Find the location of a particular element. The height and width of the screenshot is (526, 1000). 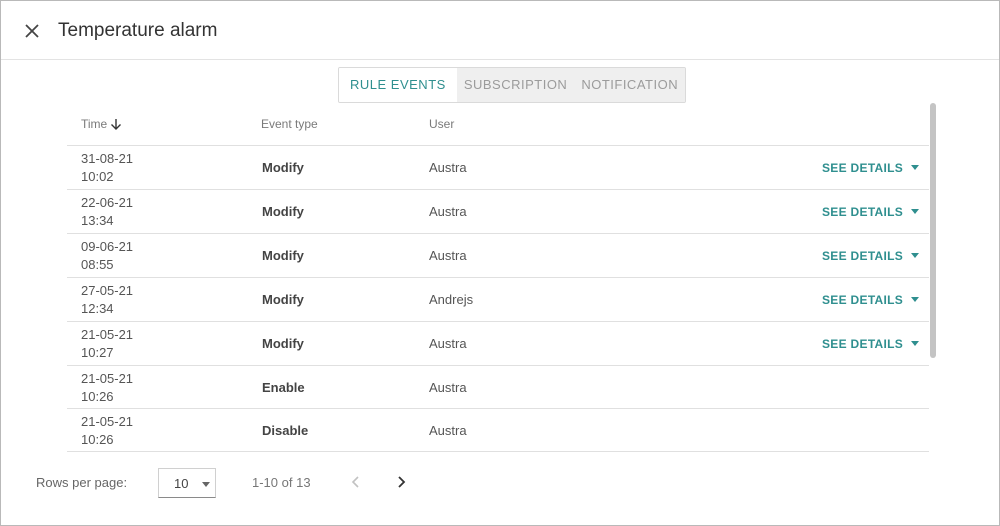

cell-date-text: 09-06-21 is located at coordinates (107, 246).